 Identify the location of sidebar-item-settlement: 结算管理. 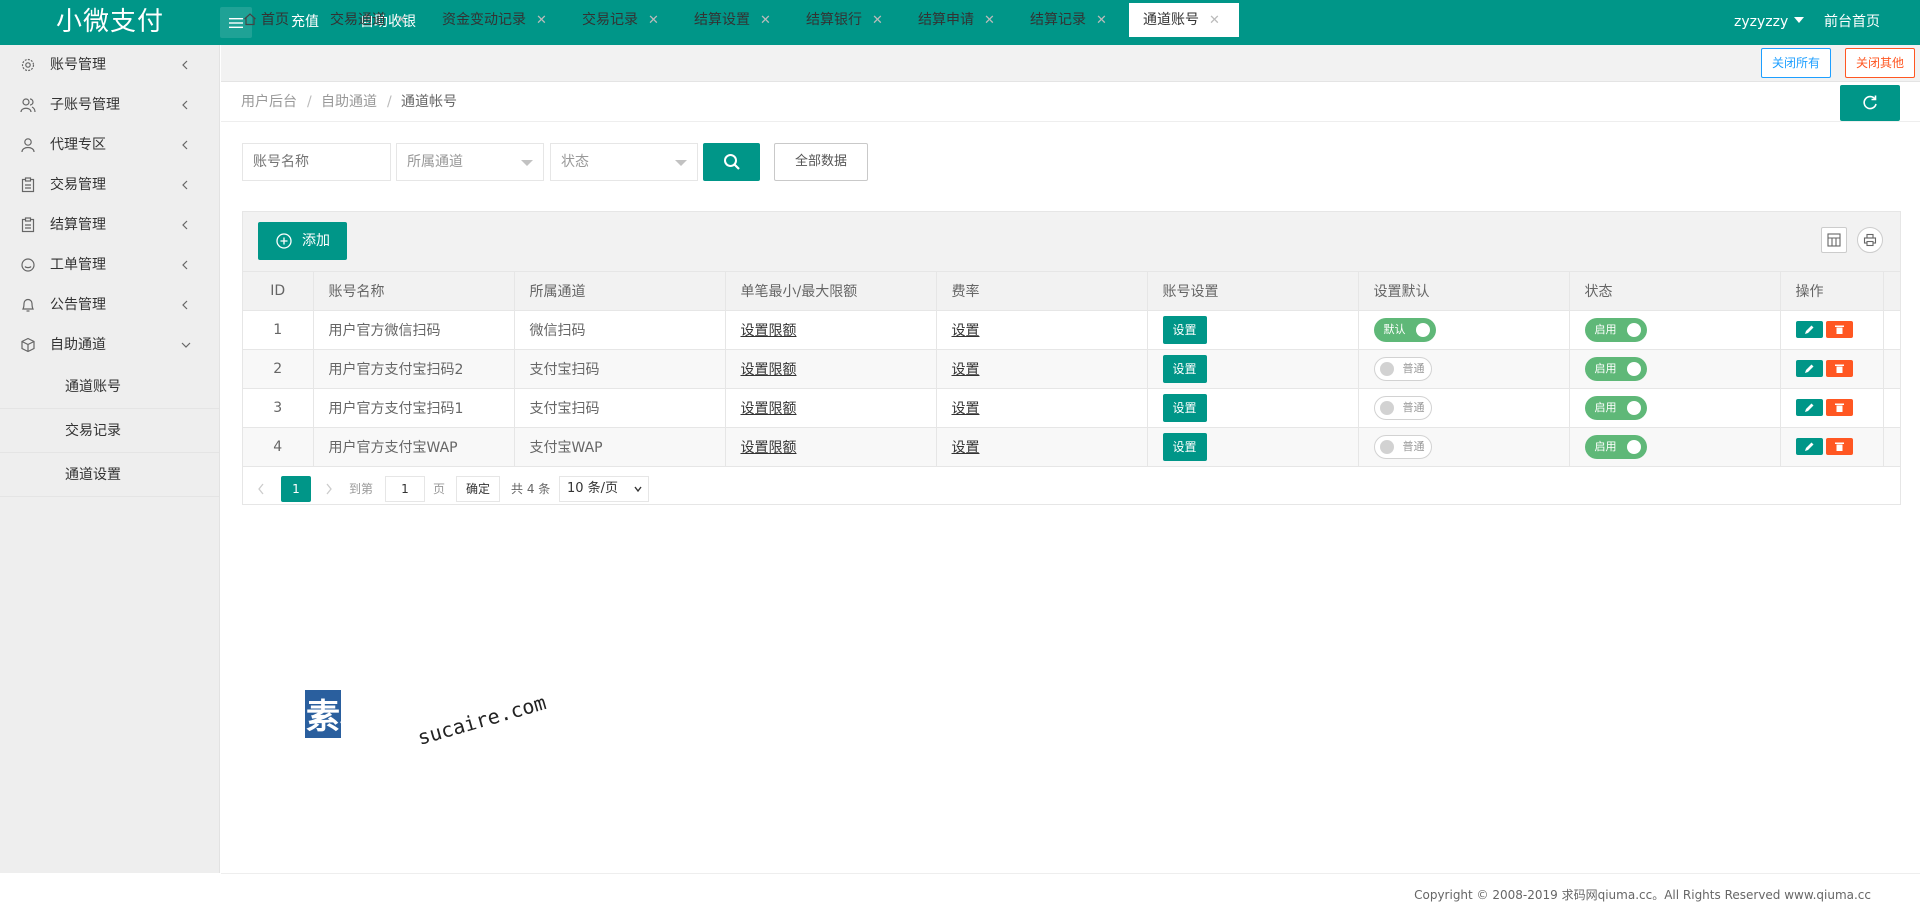
(109, 225).